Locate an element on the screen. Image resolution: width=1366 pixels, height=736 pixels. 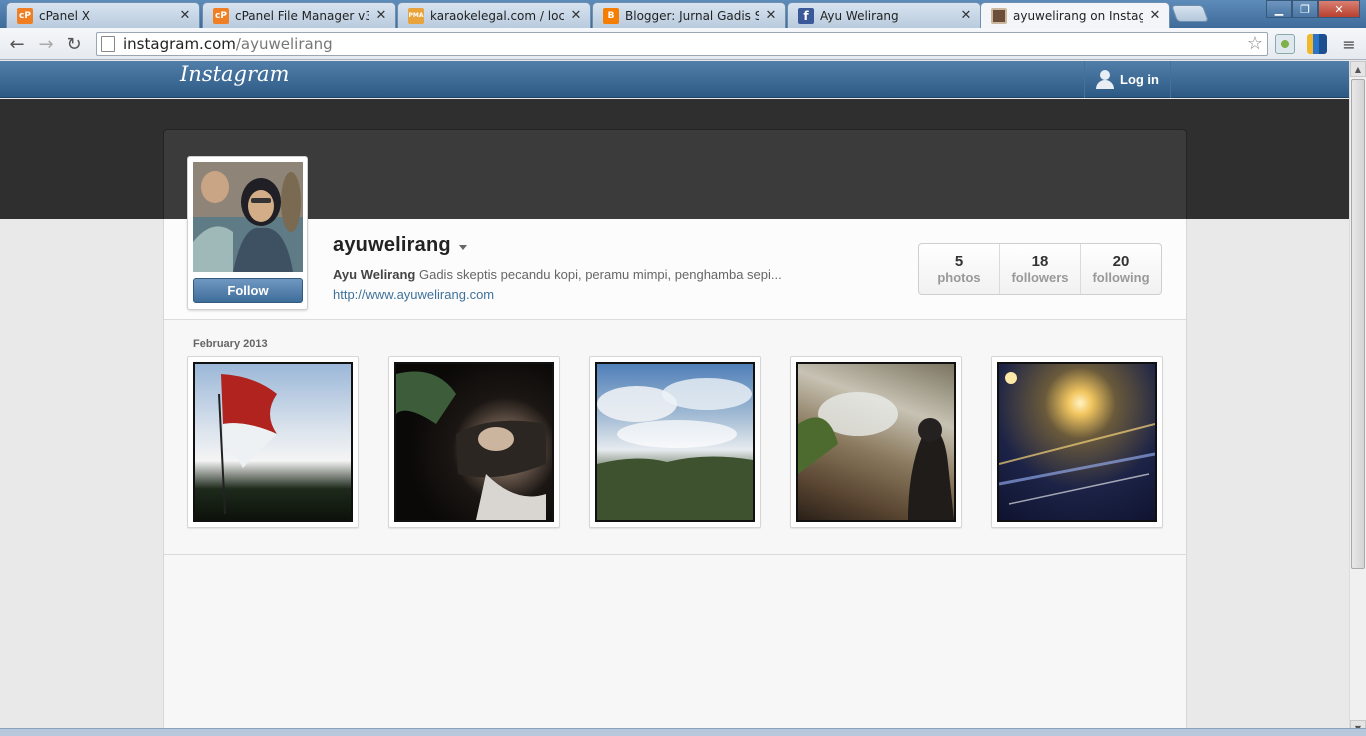
username-row: ayuwelirang is located at coordinates (400, 245).